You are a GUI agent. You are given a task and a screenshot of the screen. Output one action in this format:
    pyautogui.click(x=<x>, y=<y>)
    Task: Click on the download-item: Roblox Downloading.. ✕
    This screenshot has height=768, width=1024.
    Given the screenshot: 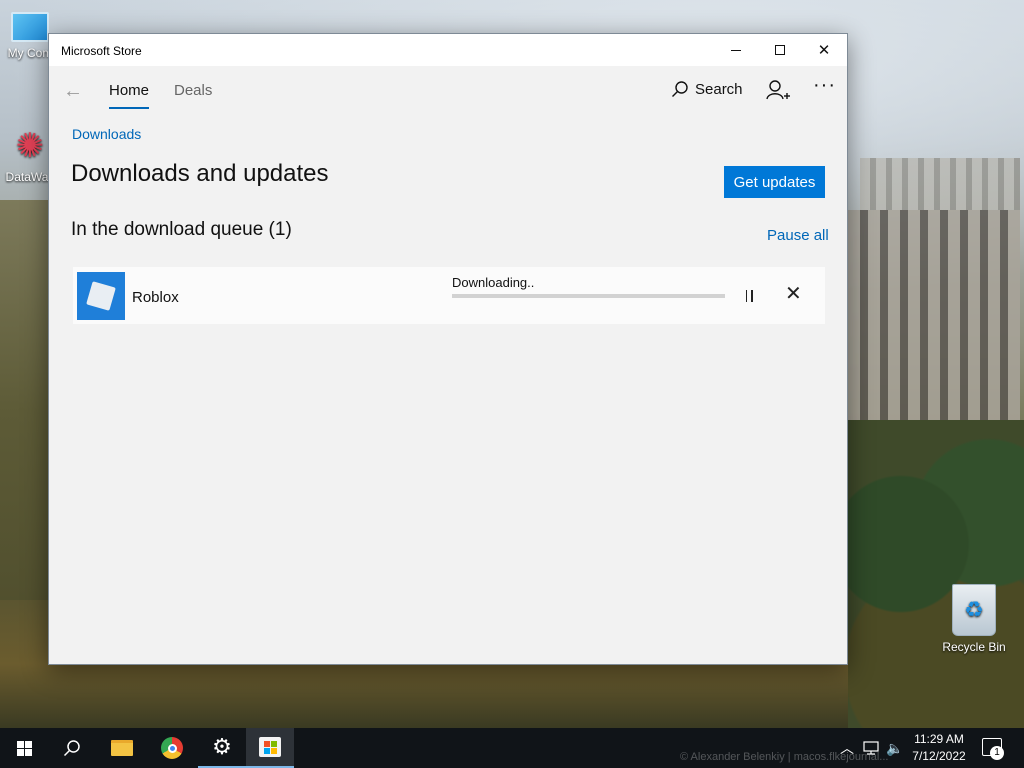 What is the action you would take?
    pyautogui.click(x=449, y=295)
    